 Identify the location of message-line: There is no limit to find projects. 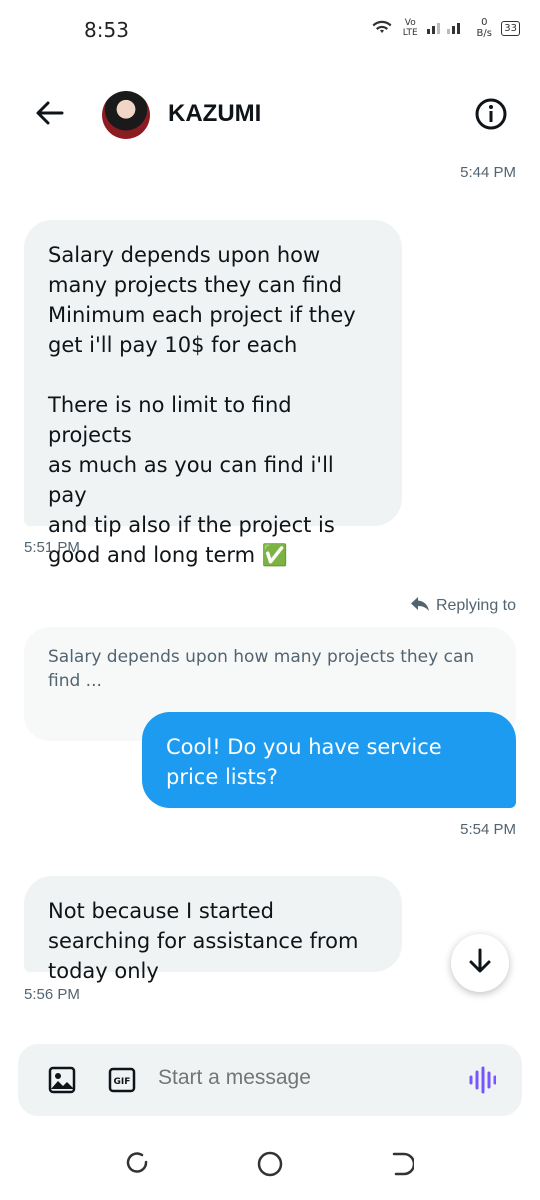
(170, 420).